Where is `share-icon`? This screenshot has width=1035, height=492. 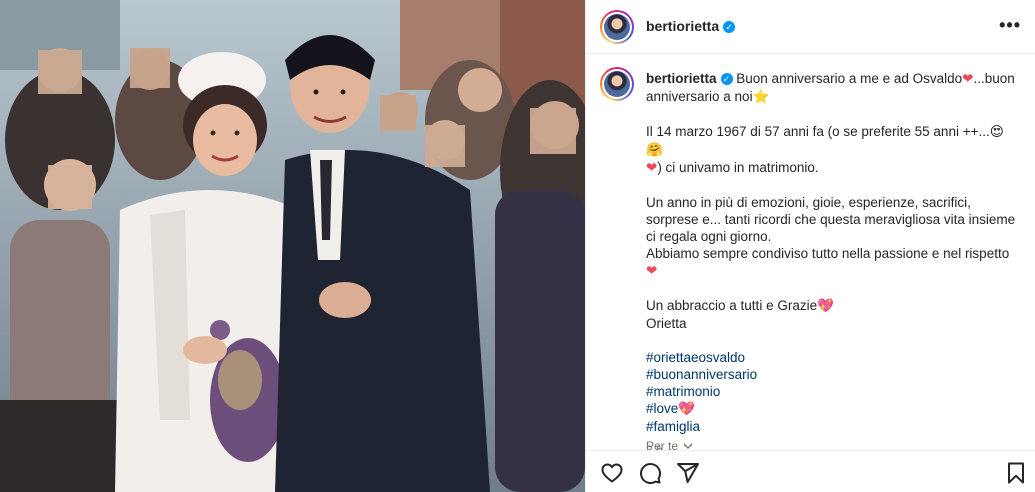
share-icon is located at coordinates (688, 473).